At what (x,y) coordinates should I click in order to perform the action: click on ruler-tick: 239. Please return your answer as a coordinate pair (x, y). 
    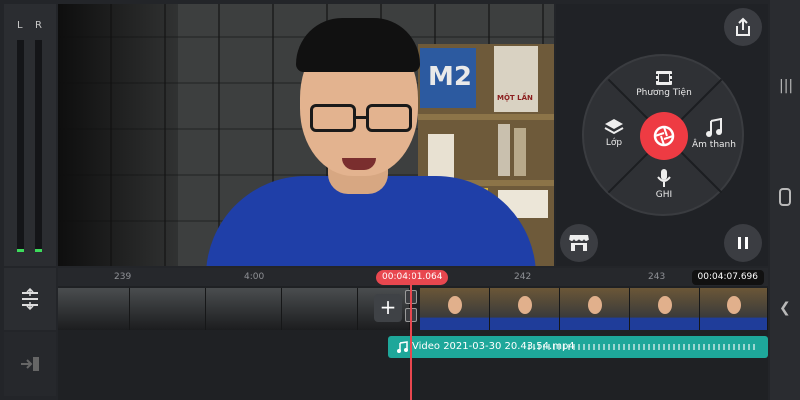
    Looking at the image, I should click on (123, 277).